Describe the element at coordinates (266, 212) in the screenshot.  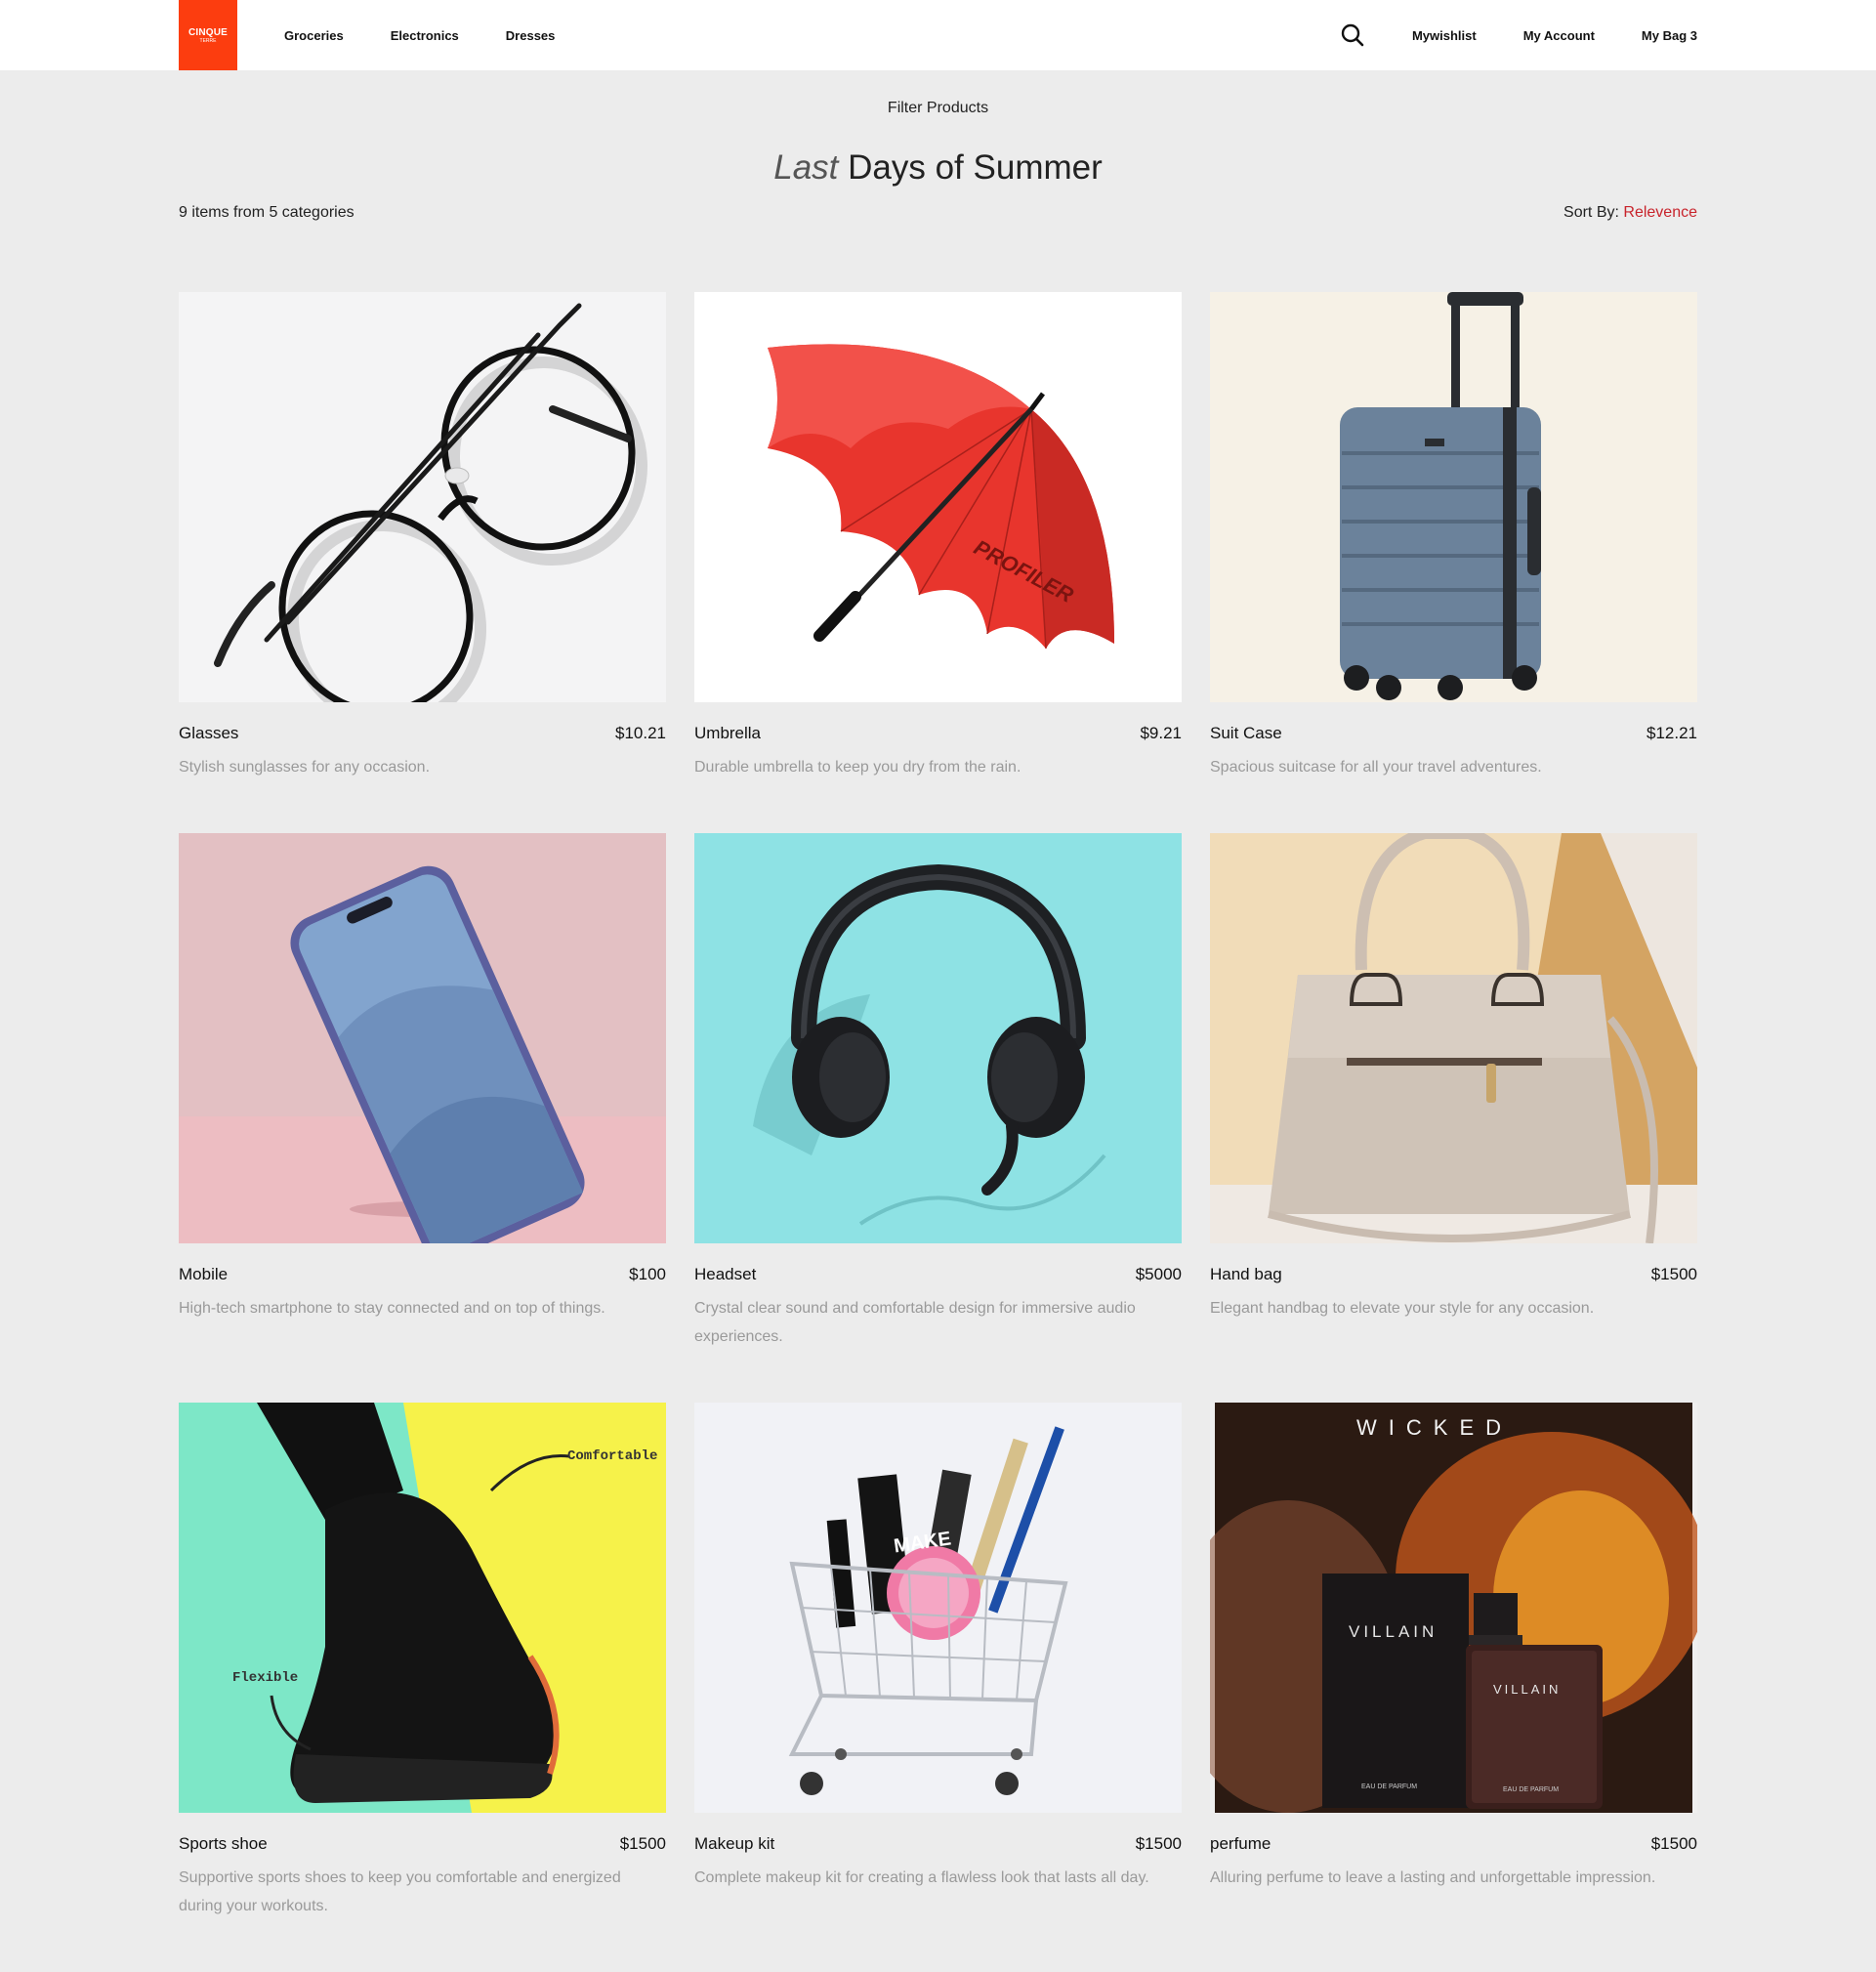
I see `items-count: 9 items from 5 categories` at that location.